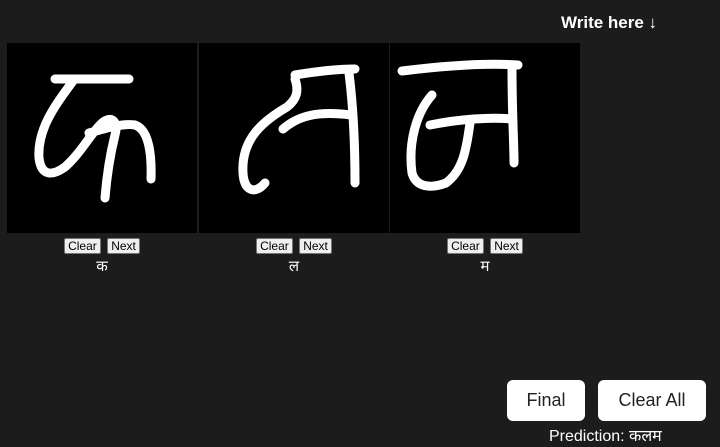 Image resolution: width=720 pixels, height=447 pixels. What do you see at coordinates (294, 246) in the screenshot?
I see `cell-2-controls: Clear Next` at bounding box center [294, 246].